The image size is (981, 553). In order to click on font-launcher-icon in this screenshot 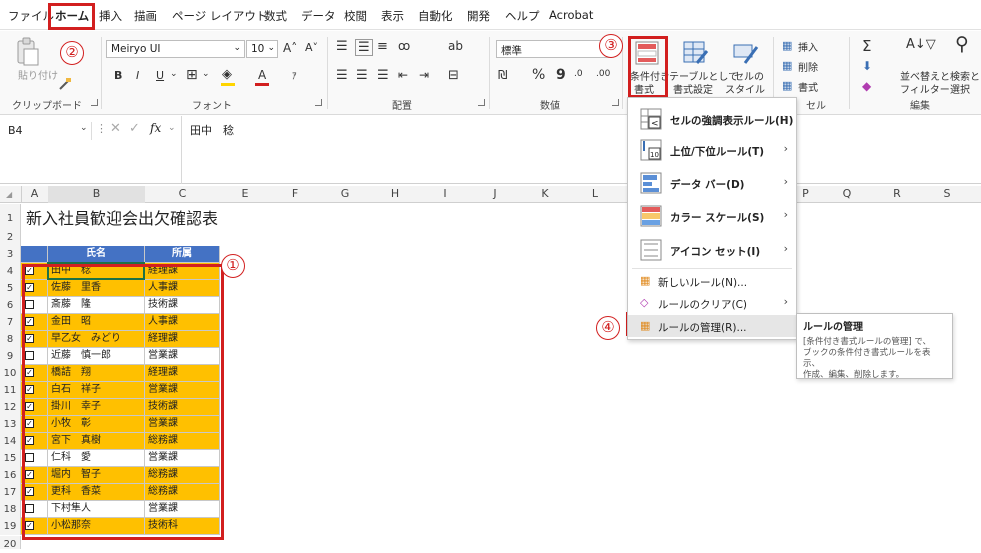, I will do `click(318, 102)`.